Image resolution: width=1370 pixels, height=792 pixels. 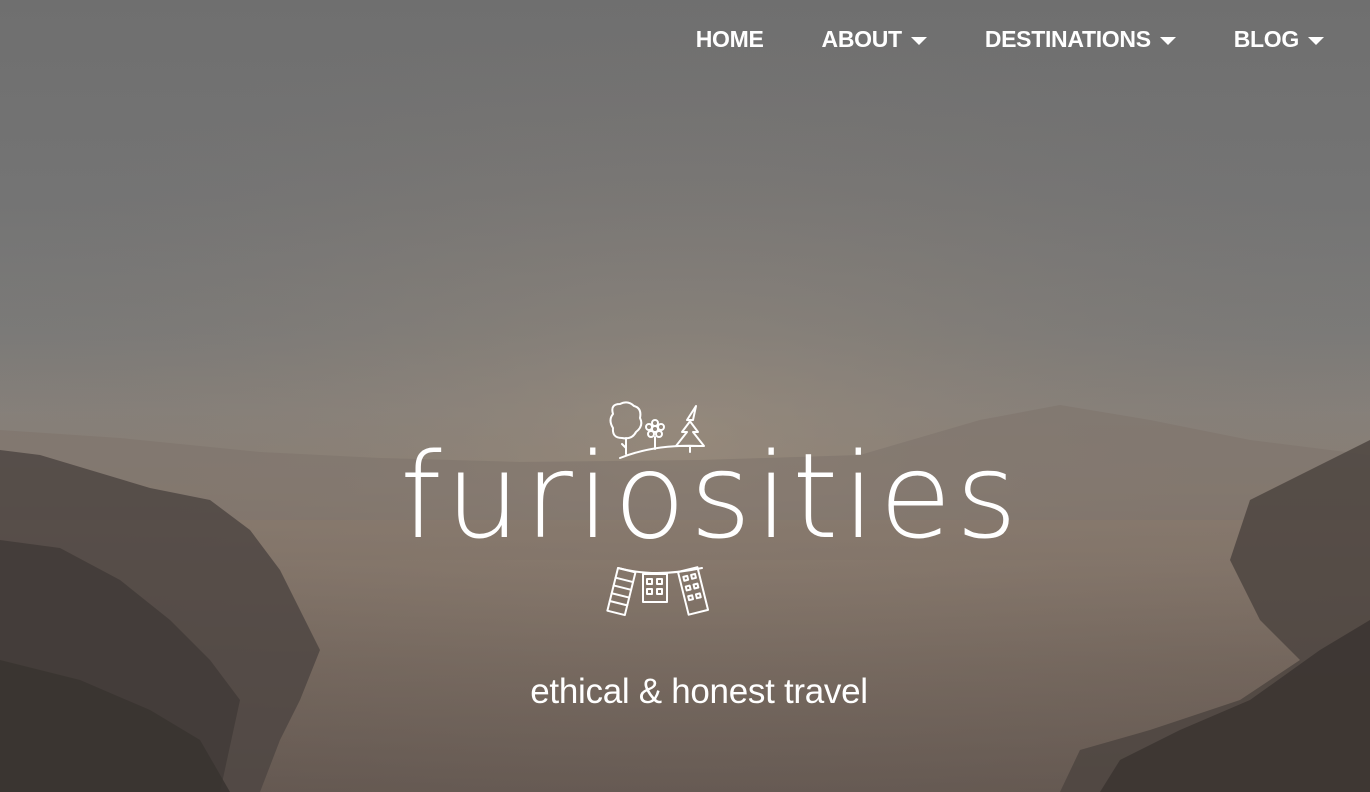 I want to click on bunting-houses-icon, so click(x=658, y=591).